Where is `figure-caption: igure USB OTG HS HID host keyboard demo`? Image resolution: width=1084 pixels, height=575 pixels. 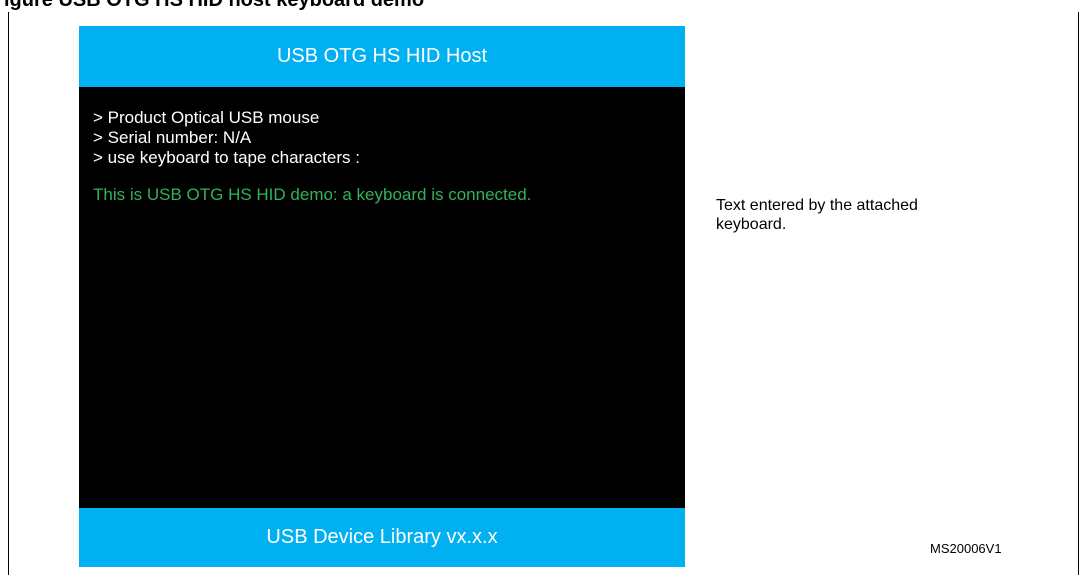 figure-caption: igure USB OTG HS HID host keyboard demo is located at coordinates (214, 5).